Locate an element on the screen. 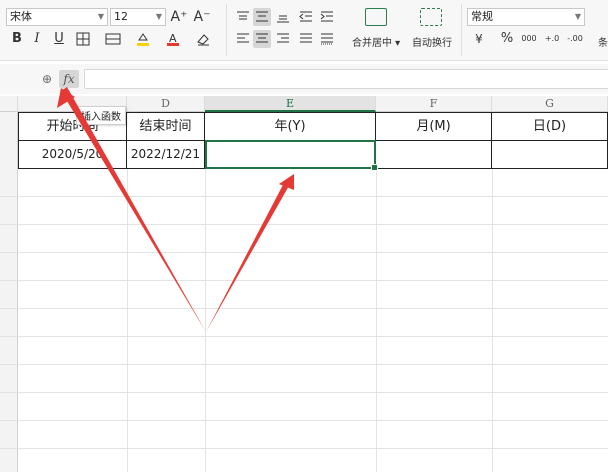 The width and height of the screenshot is (608, 472). align-middle-icon is located at coordinates (262, 17).